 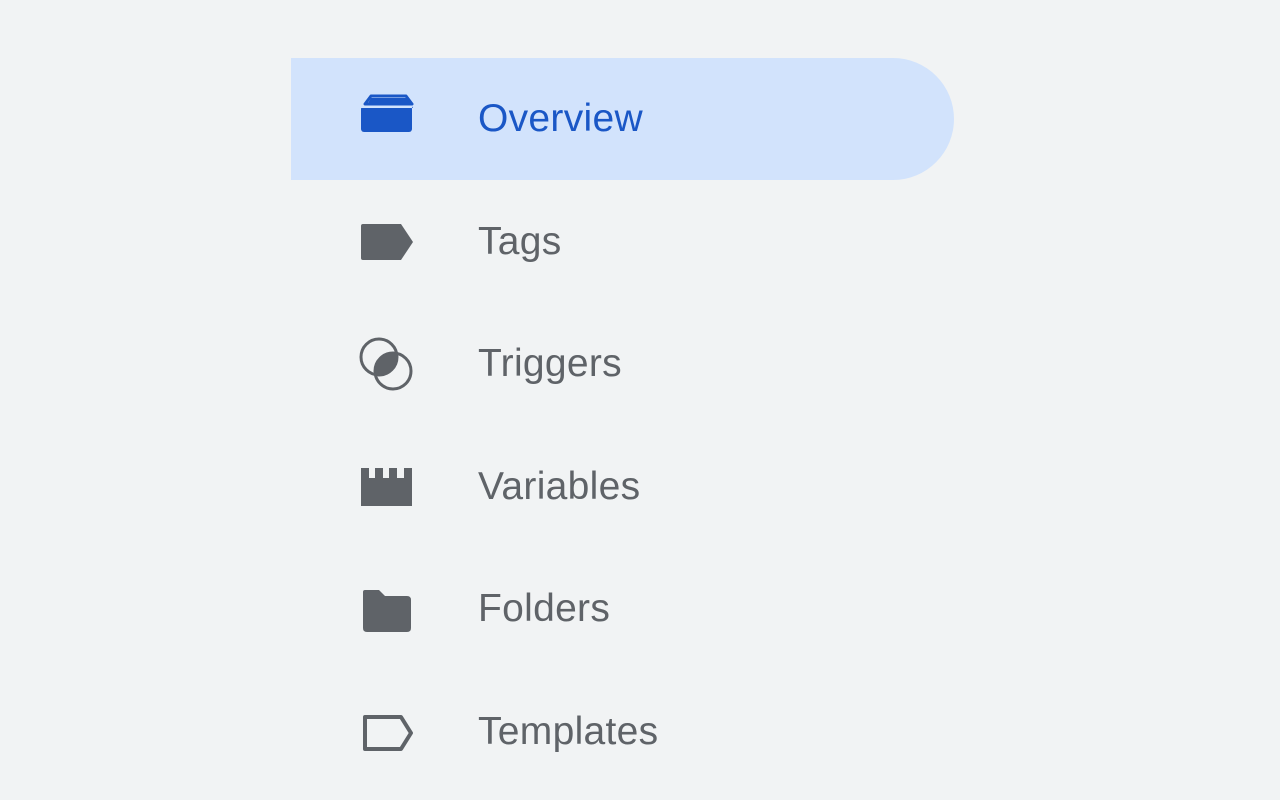 What do you see at coordinates (386, 609) in the screenshot?
I see `folder-icon` at bounding box center [386, 609].